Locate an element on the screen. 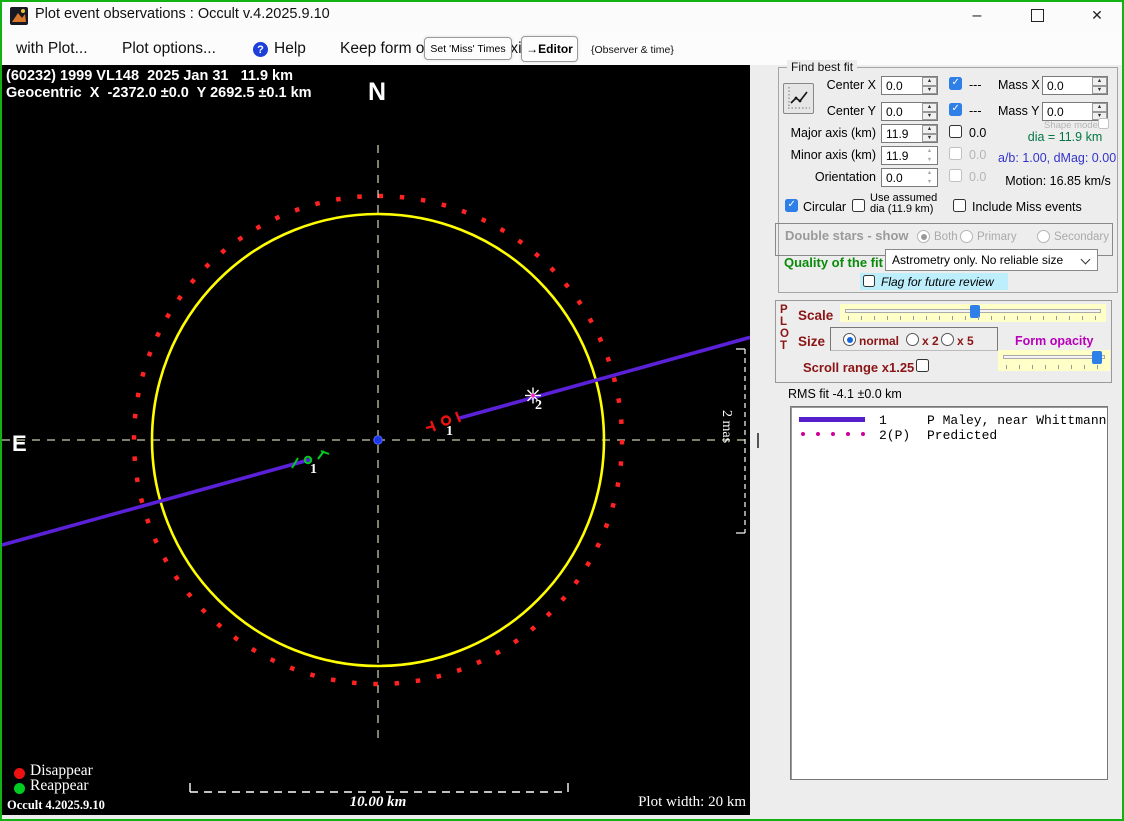 The image size is (1124, 821). set-miss-times-button: Set 'Miss' Times is located at coordinates (468, 48).